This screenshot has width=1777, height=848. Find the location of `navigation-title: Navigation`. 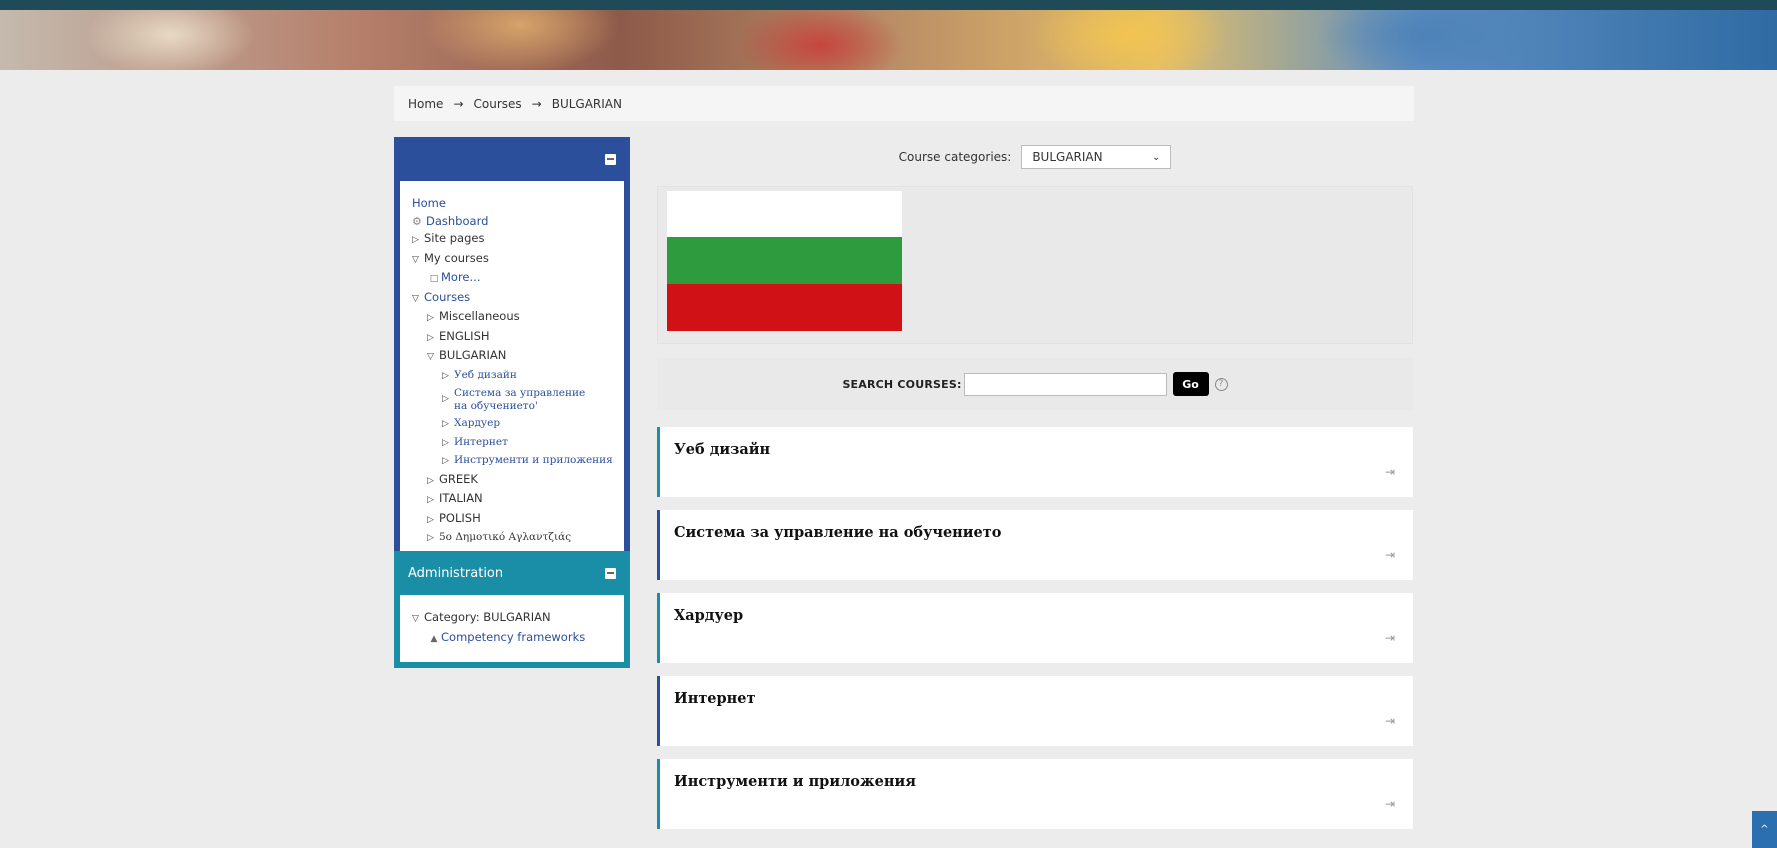

navigation-title: Navigation is located at coordinates (443, 159).